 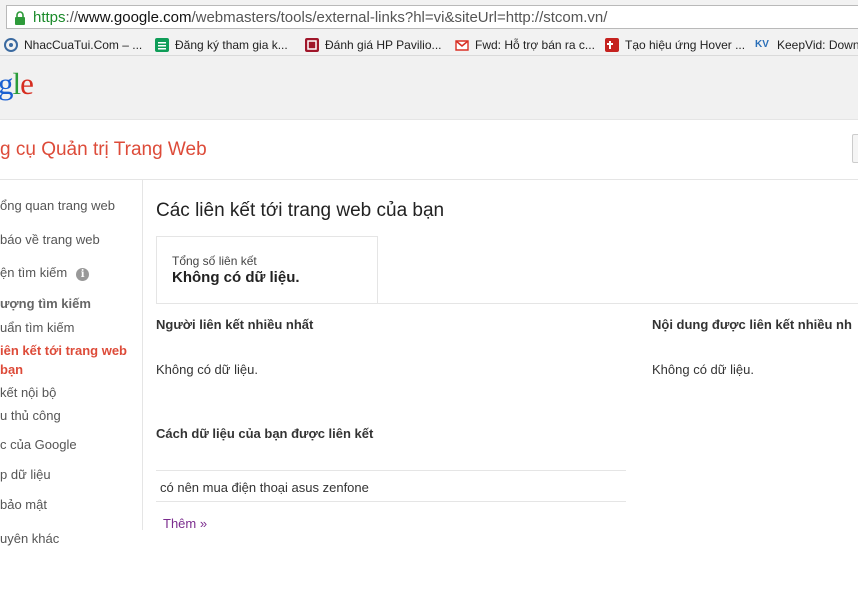 I want to click on gmail-icon, so click(x=462, y=45).